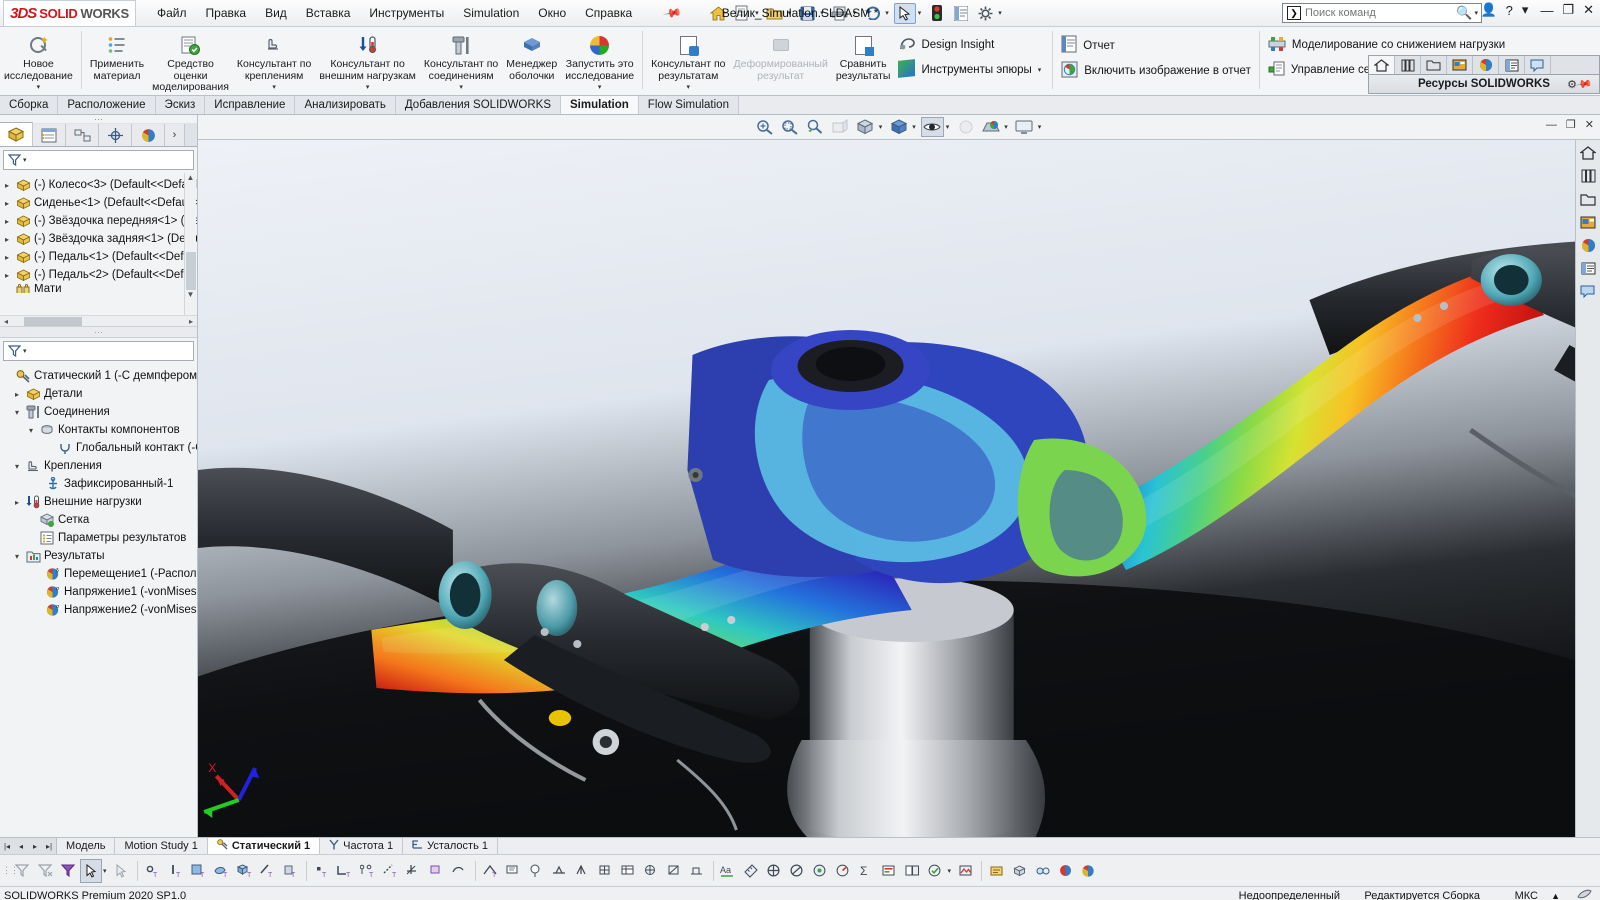 This screenshot has width=1600, height=900. Describe the element at coordinates (49, 135) in the screenshot. I see `property-manager-tab` at that location.